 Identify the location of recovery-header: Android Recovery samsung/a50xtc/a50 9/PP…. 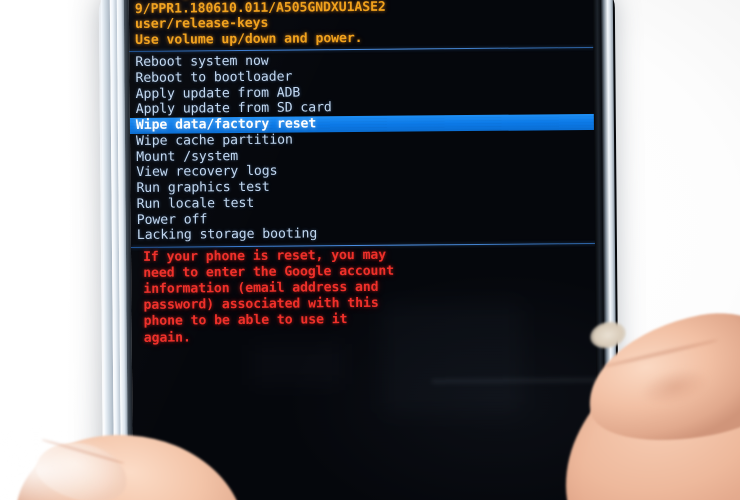
(365, 24).